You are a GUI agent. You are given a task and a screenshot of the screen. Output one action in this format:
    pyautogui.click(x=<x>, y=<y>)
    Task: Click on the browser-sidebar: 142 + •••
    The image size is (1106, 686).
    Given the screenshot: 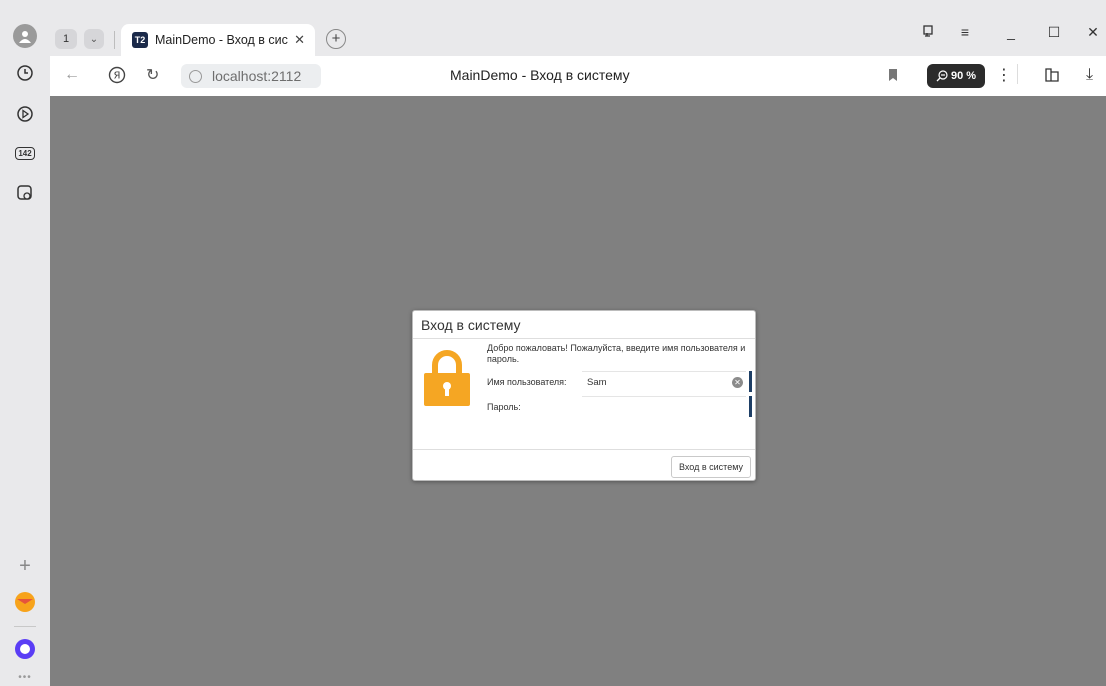 What is the action you would take?
    pyautogui.click(x=25, y=343)
    